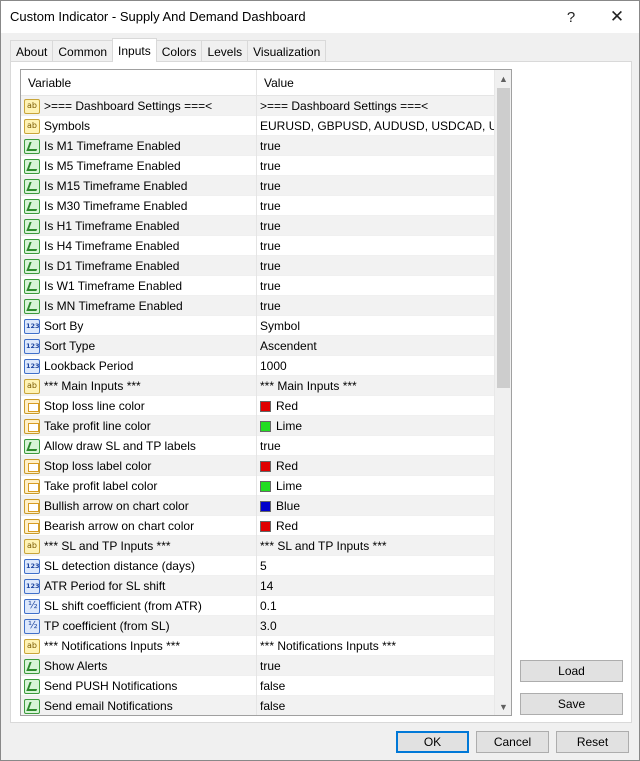 This screenshot has width=640, height=761. I want to click on scroll-up-arrow-icon: ▲, so click(503, 78).